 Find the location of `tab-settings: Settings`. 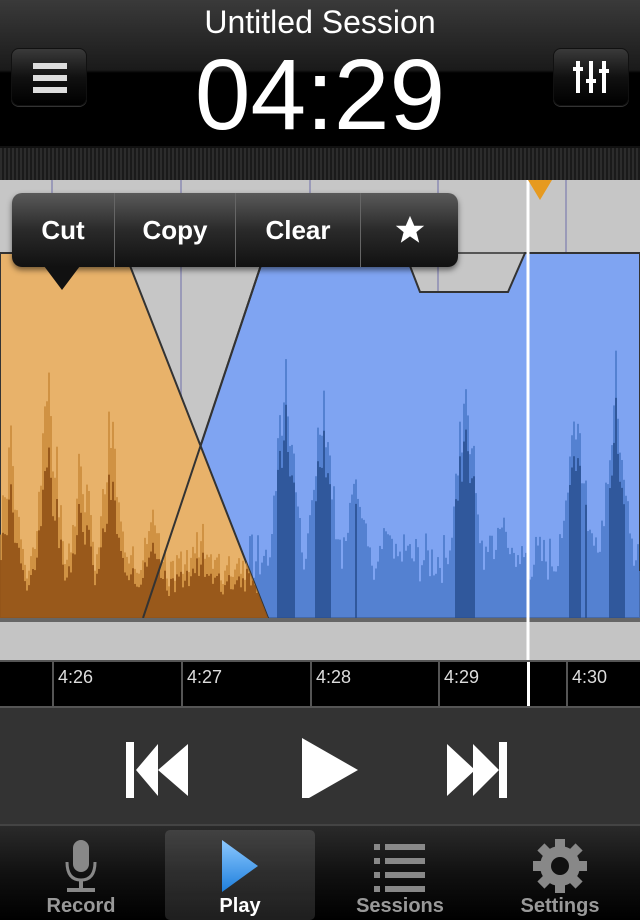

tab-settings: Settings is located at coordinates (560, 875).